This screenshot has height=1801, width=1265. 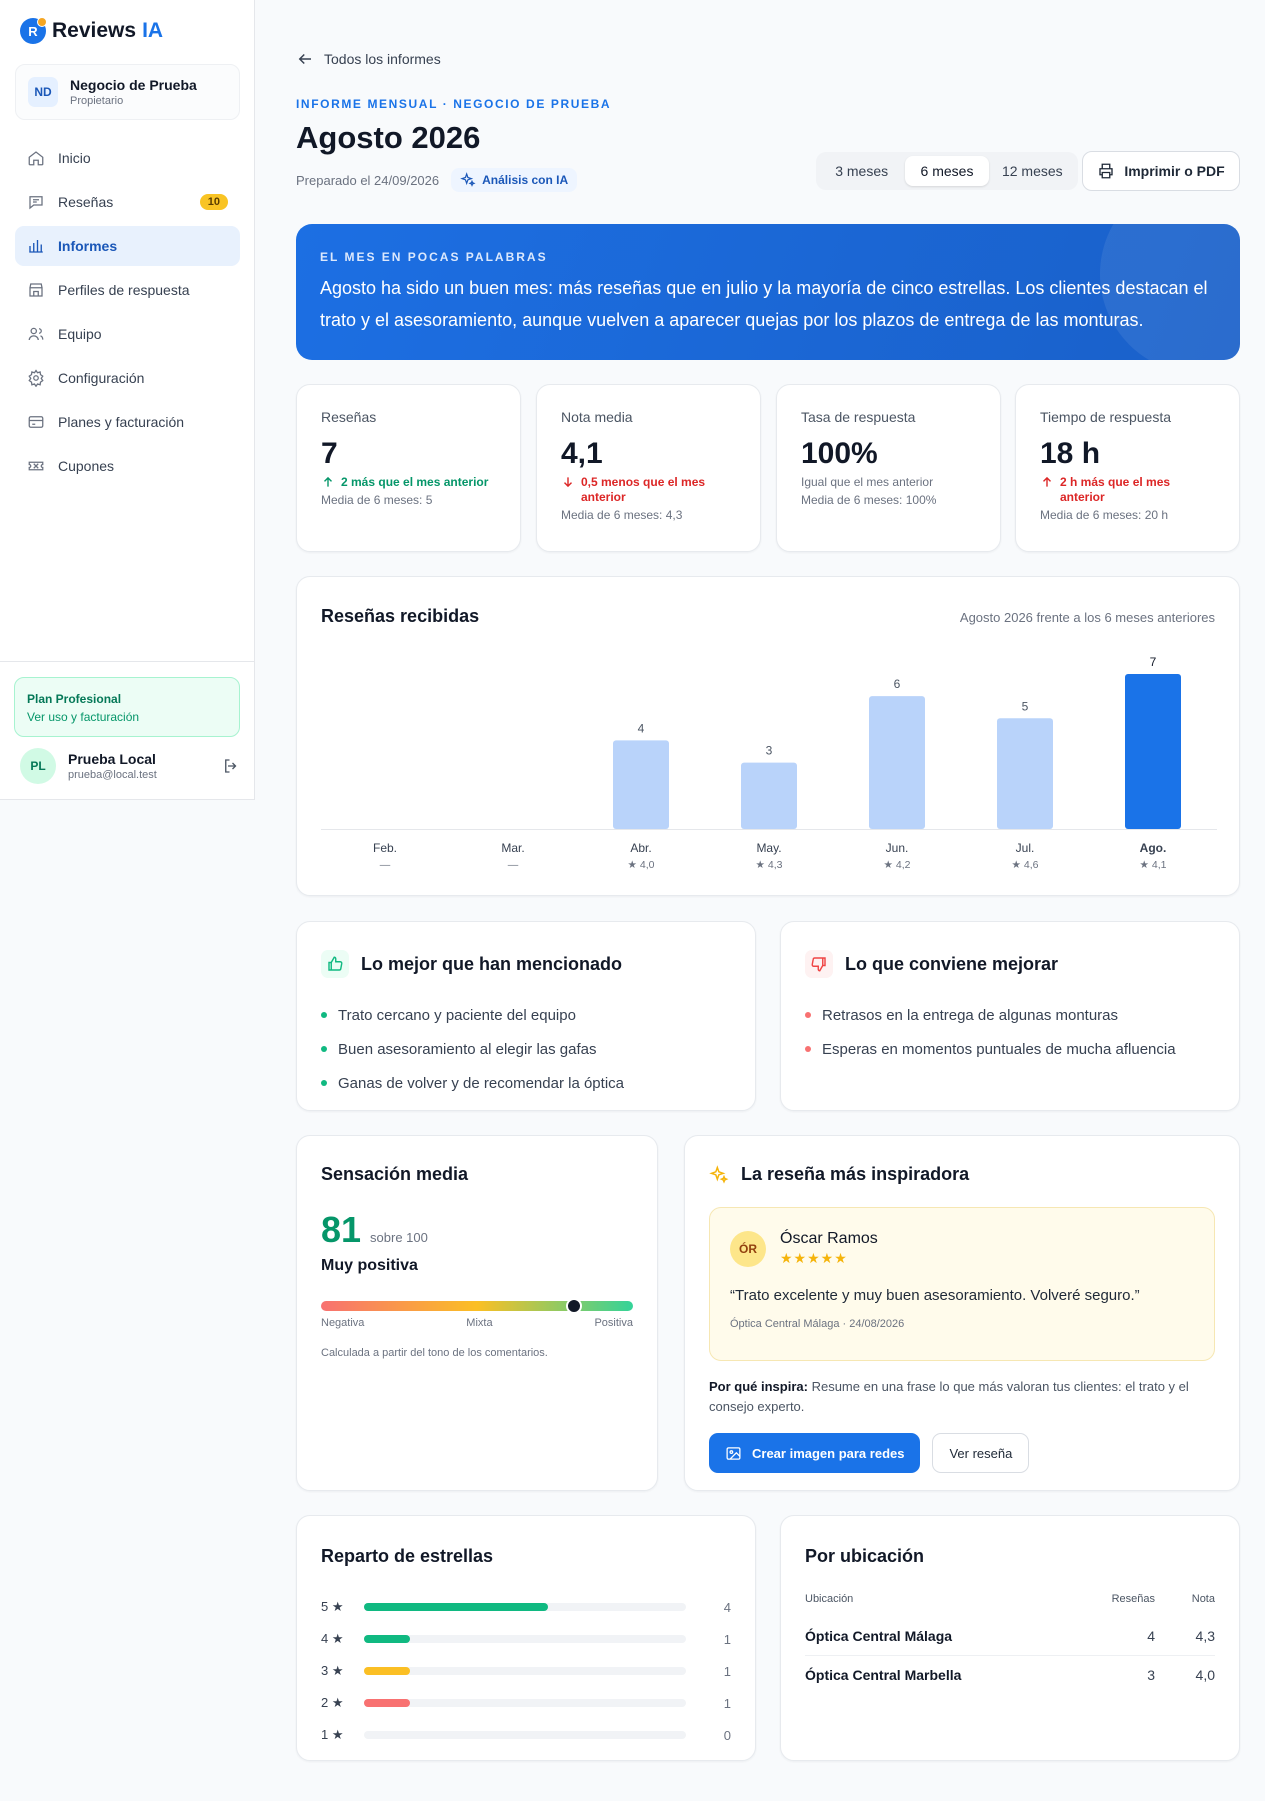 I want to click on bar-value-label: 4, so click(x=641, y=728).